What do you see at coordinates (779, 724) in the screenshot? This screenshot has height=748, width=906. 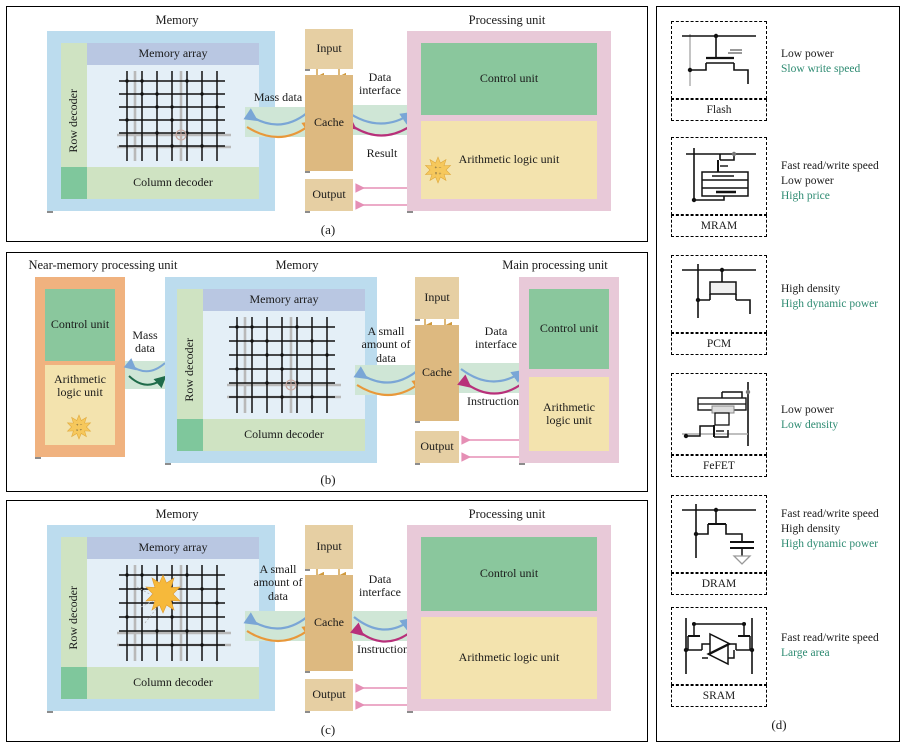 I see `panel-d-caption: (d)` at bounding box center [779, 724].